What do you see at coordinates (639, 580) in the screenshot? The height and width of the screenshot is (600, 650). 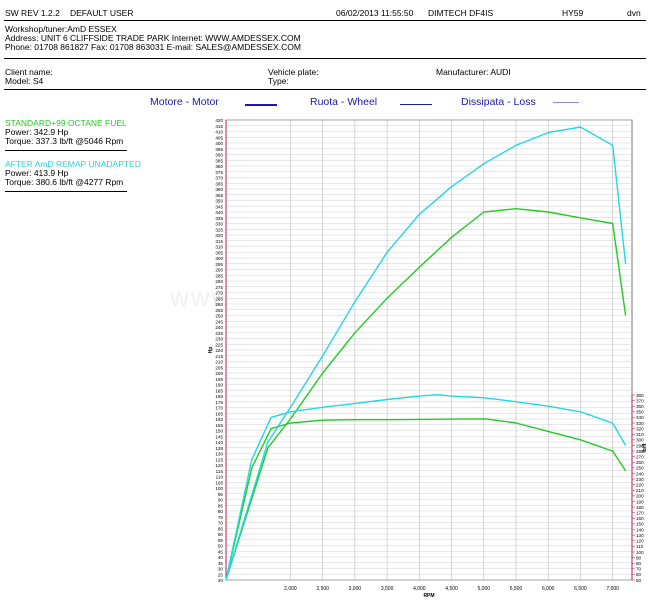 I see `y-right-tick-label: 50` at bounding box center [639, 580].